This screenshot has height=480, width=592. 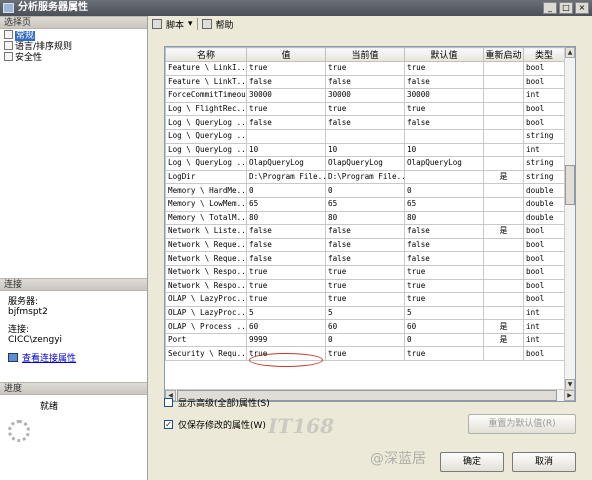 I want to click on cell-default-value, so click(x=444, y=136).